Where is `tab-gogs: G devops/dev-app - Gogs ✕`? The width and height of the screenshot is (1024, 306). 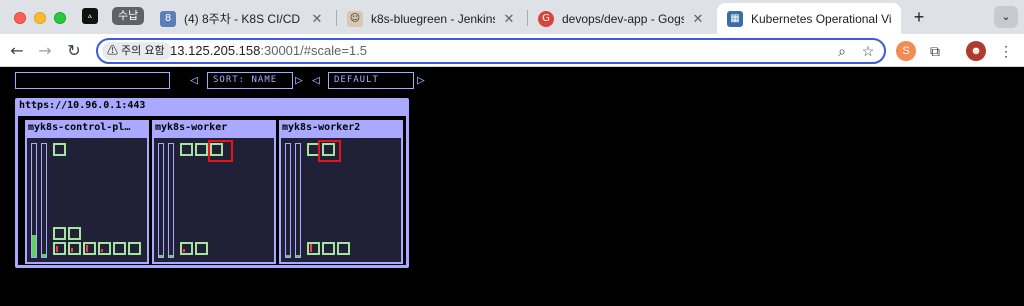
tab-gogs: G devops/dev-app - Gogs ✕ is located at coordinates (622, 18).